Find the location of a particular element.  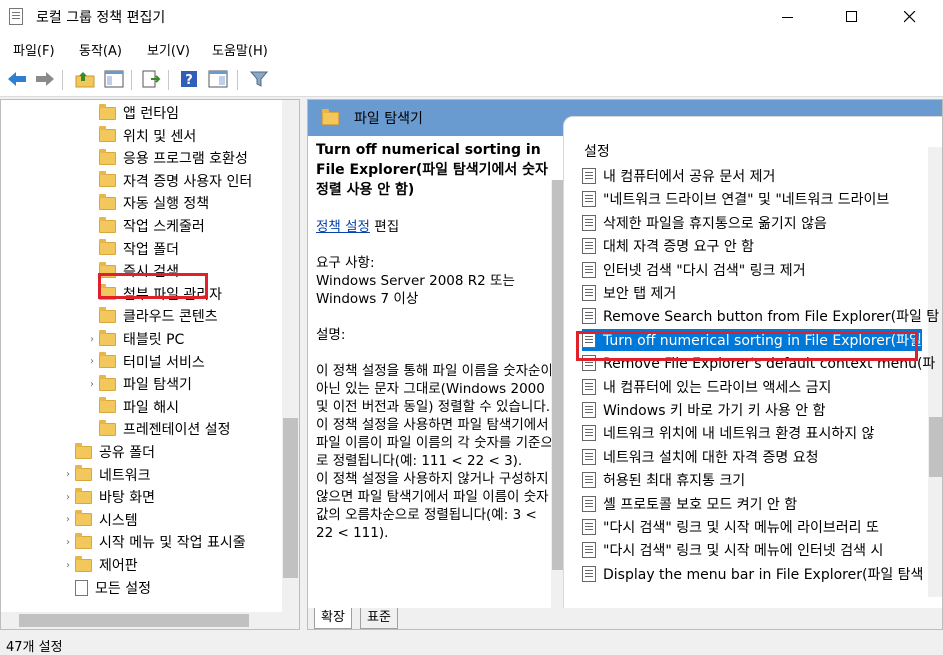

tree-item: › 제어판 is located at coordinates (99, 565).